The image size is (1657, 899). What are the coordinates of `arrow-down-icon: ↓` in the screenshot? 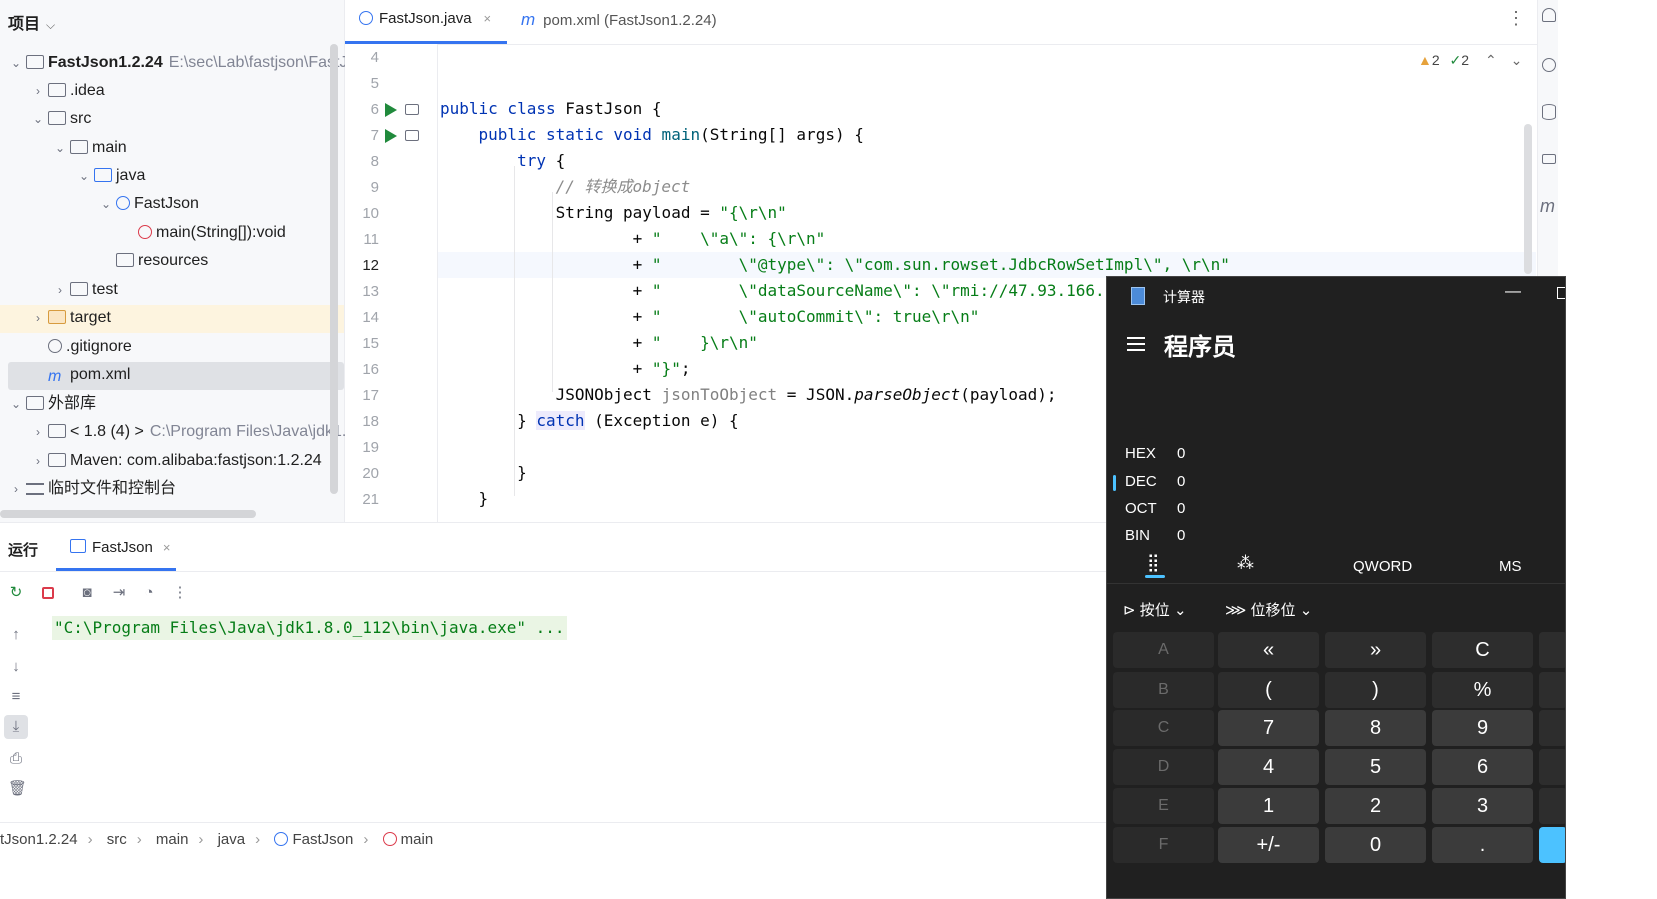 It's located at (16, 667).